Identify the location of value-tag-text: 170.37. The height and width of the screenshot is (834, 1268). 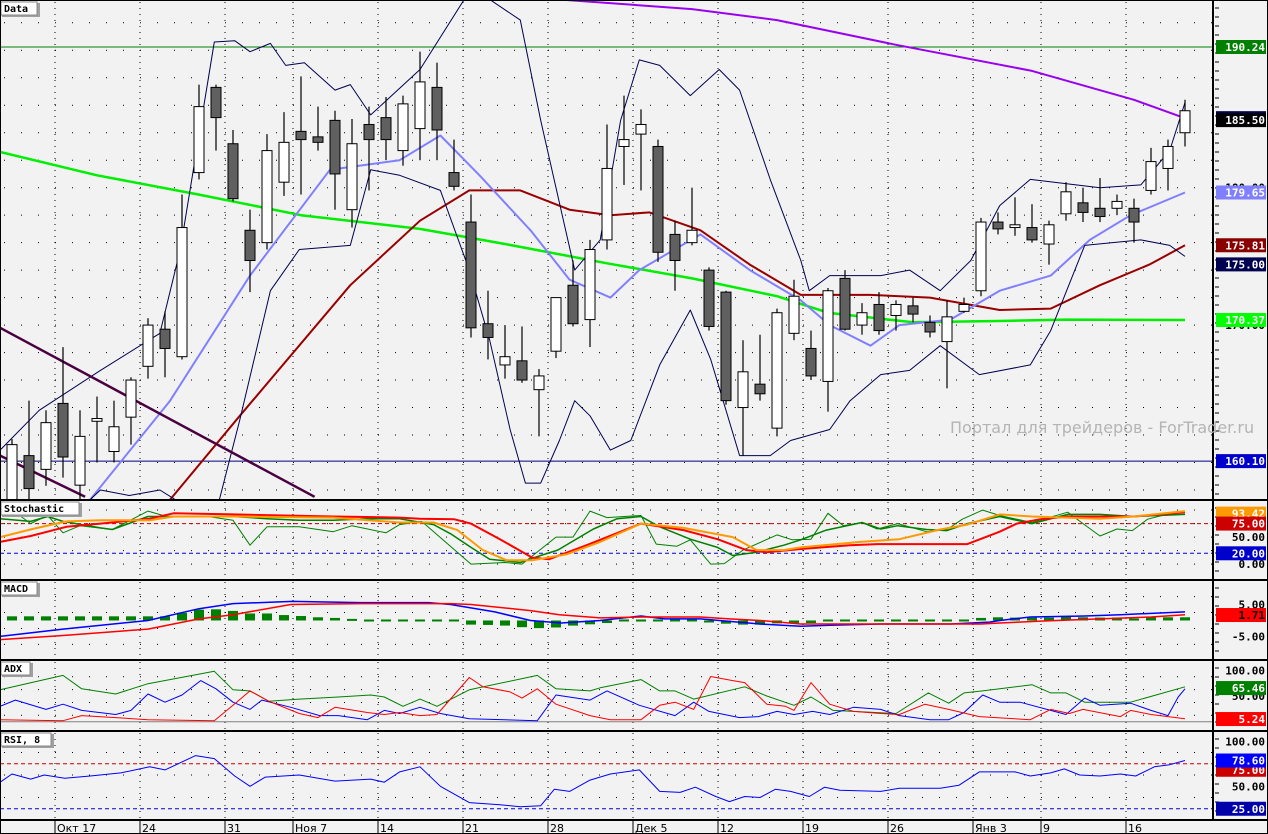
(1245, 320).